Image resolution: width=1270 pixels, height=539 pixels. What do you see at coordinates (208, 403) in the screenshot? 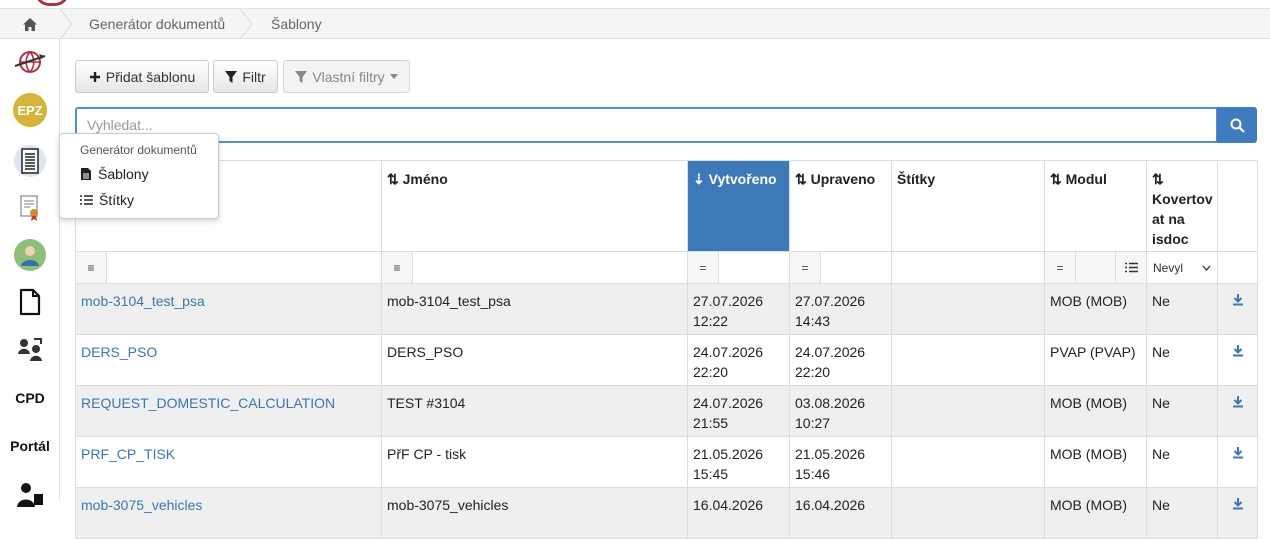
I see `template-code-link: REQUEST_DOMESTIC_CALCULATION` at bounding box center [208, 403].